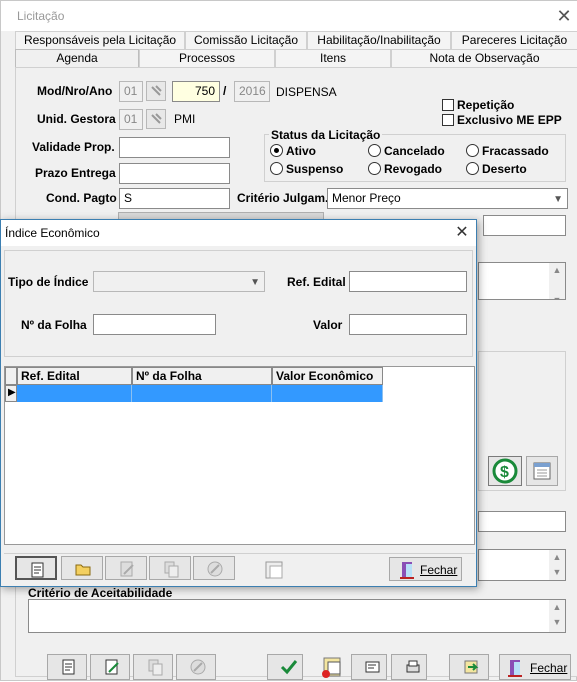  Describe the element at coordinates (472, 168) in the screenshot. I see `status-deserto-radio` at that location.